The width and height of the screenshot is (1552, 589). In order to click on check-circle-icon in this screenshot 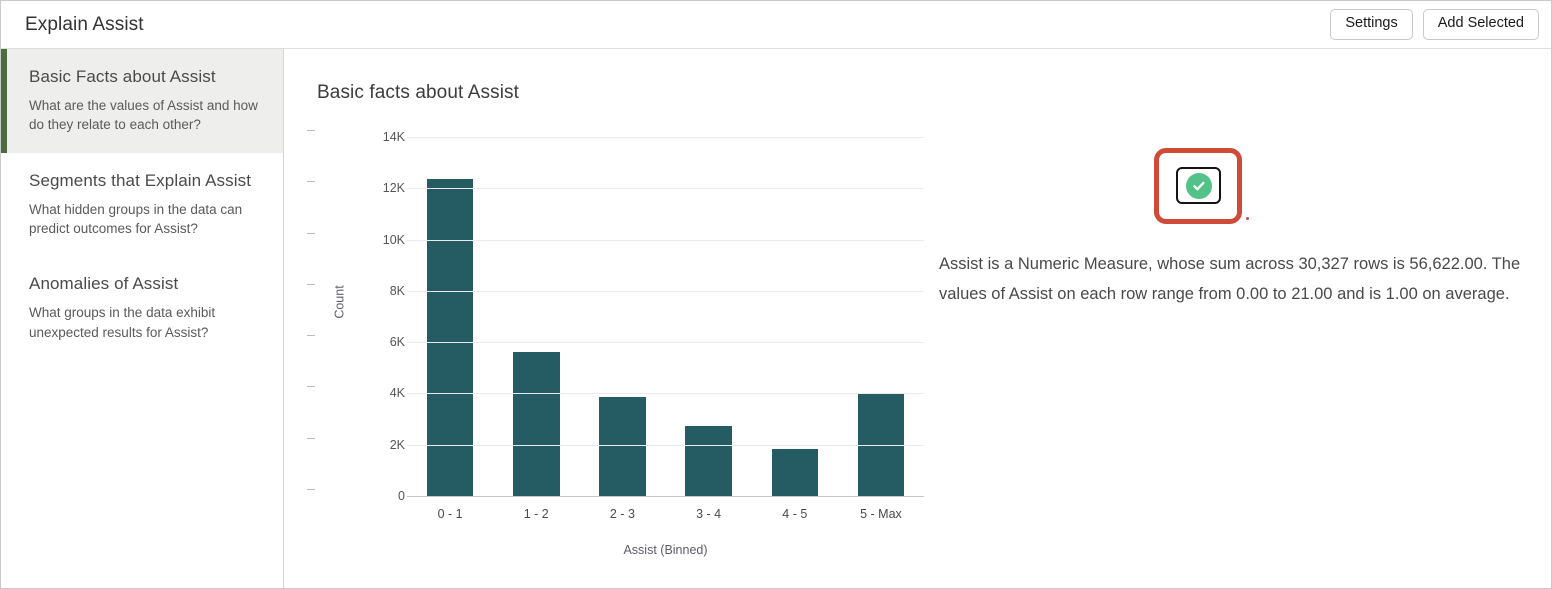, I will do `click(1198, 185)`.